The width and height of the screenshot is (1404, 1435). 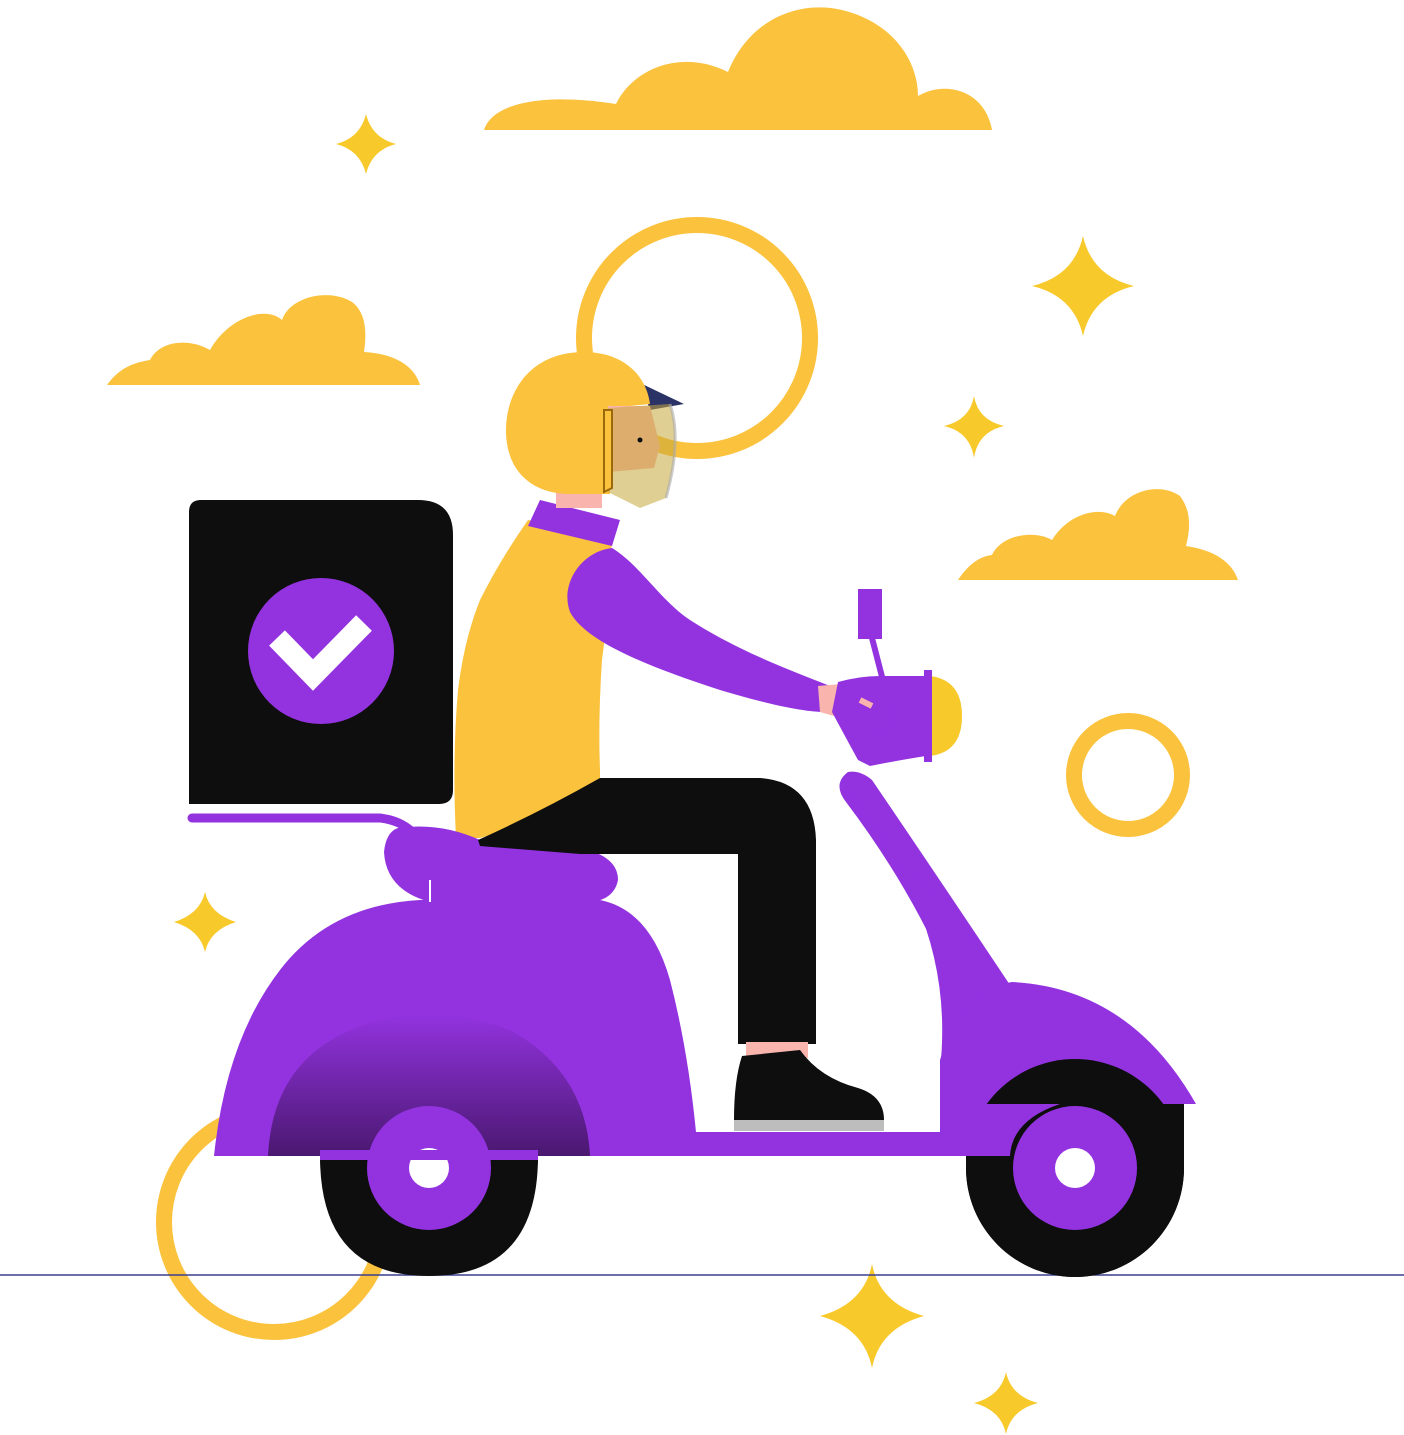 I want to click on headlight-icon, so click(x=946, y=716).